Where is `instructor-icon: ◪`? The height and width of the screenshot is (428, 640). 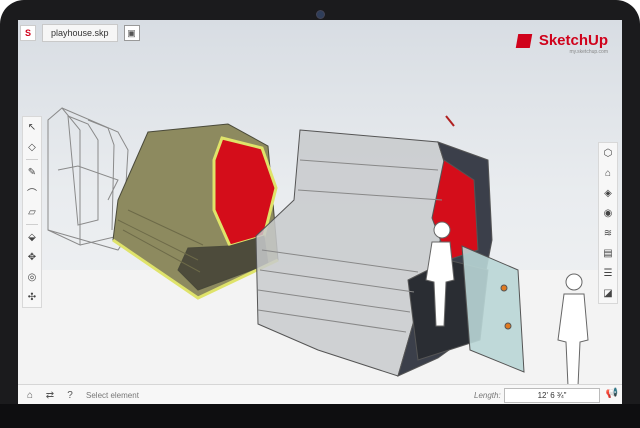
instructor-icon: ◪ is located at coordinates (608, 293).